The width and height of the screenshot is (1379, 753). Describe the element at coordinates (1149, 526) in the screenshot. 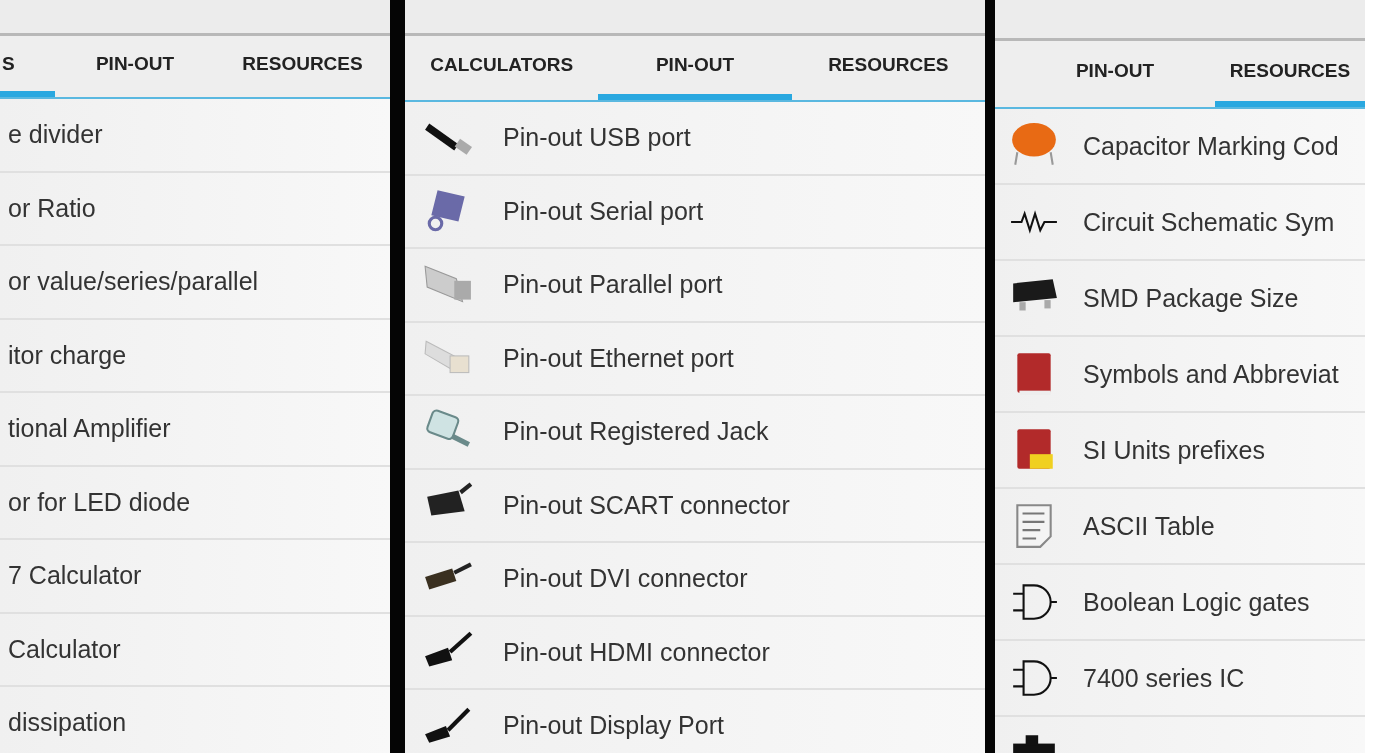

I see `item-label: ASCII Table` at that location.